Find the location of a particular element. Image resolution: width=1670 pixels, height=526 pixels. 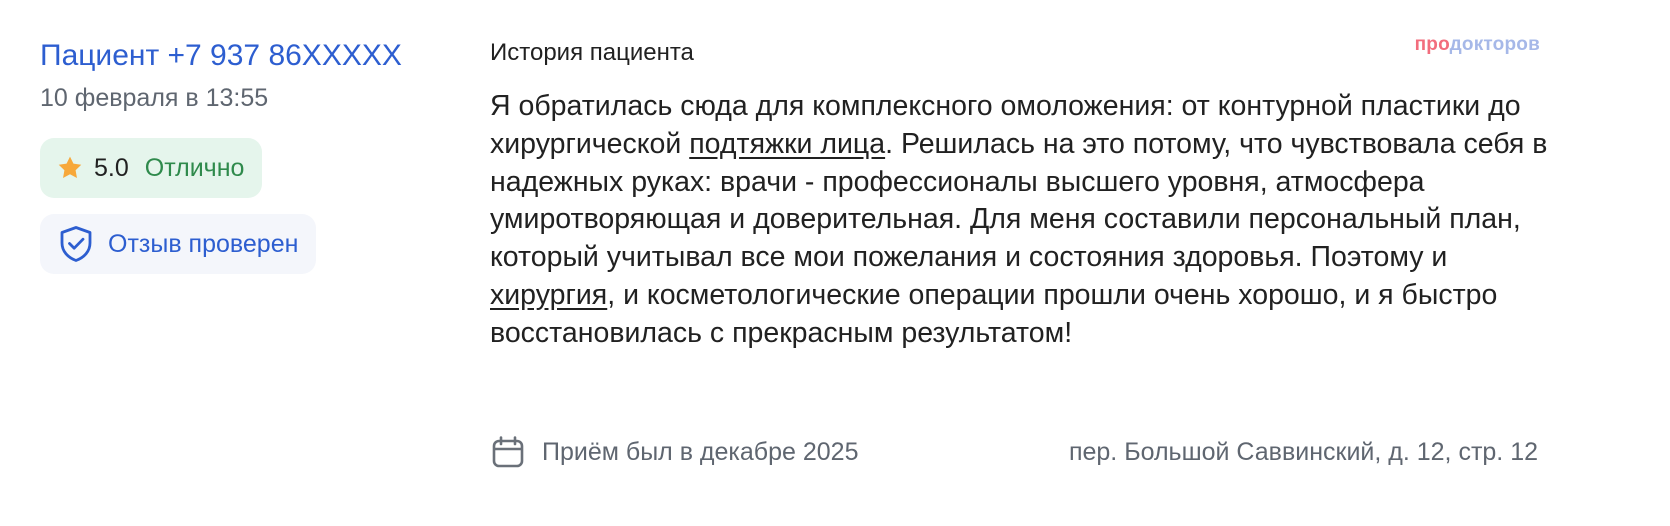

star-icon is located at coordinates (70, 168).